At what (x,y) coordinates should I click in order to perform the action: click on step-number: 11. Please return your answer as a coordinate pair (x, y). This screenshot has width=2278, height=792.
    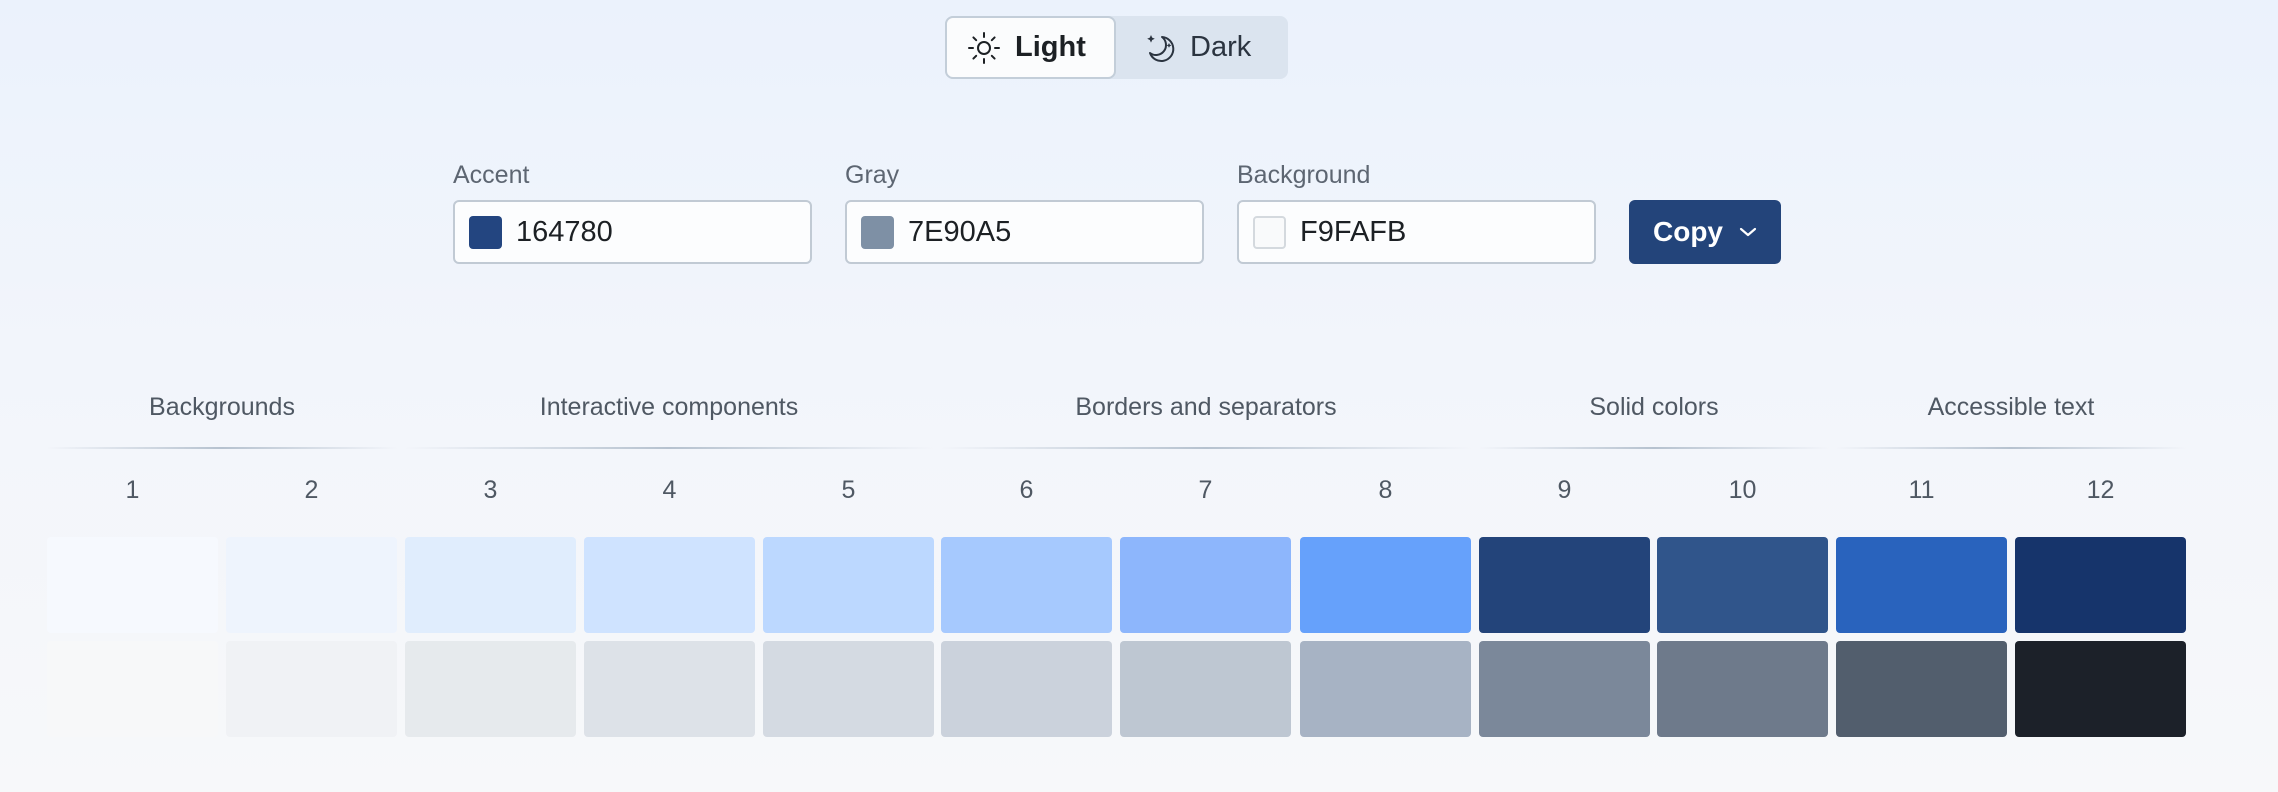
    Looking at the image, I should click on (1921, 490).